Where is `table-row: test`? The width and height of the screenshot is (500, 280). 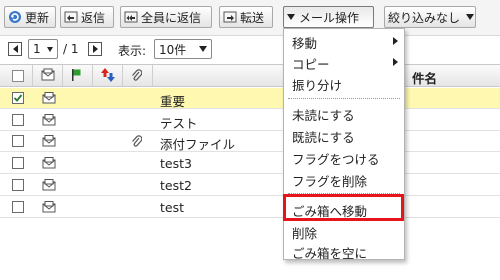
table-row: test is located at coordinates (250, 207).